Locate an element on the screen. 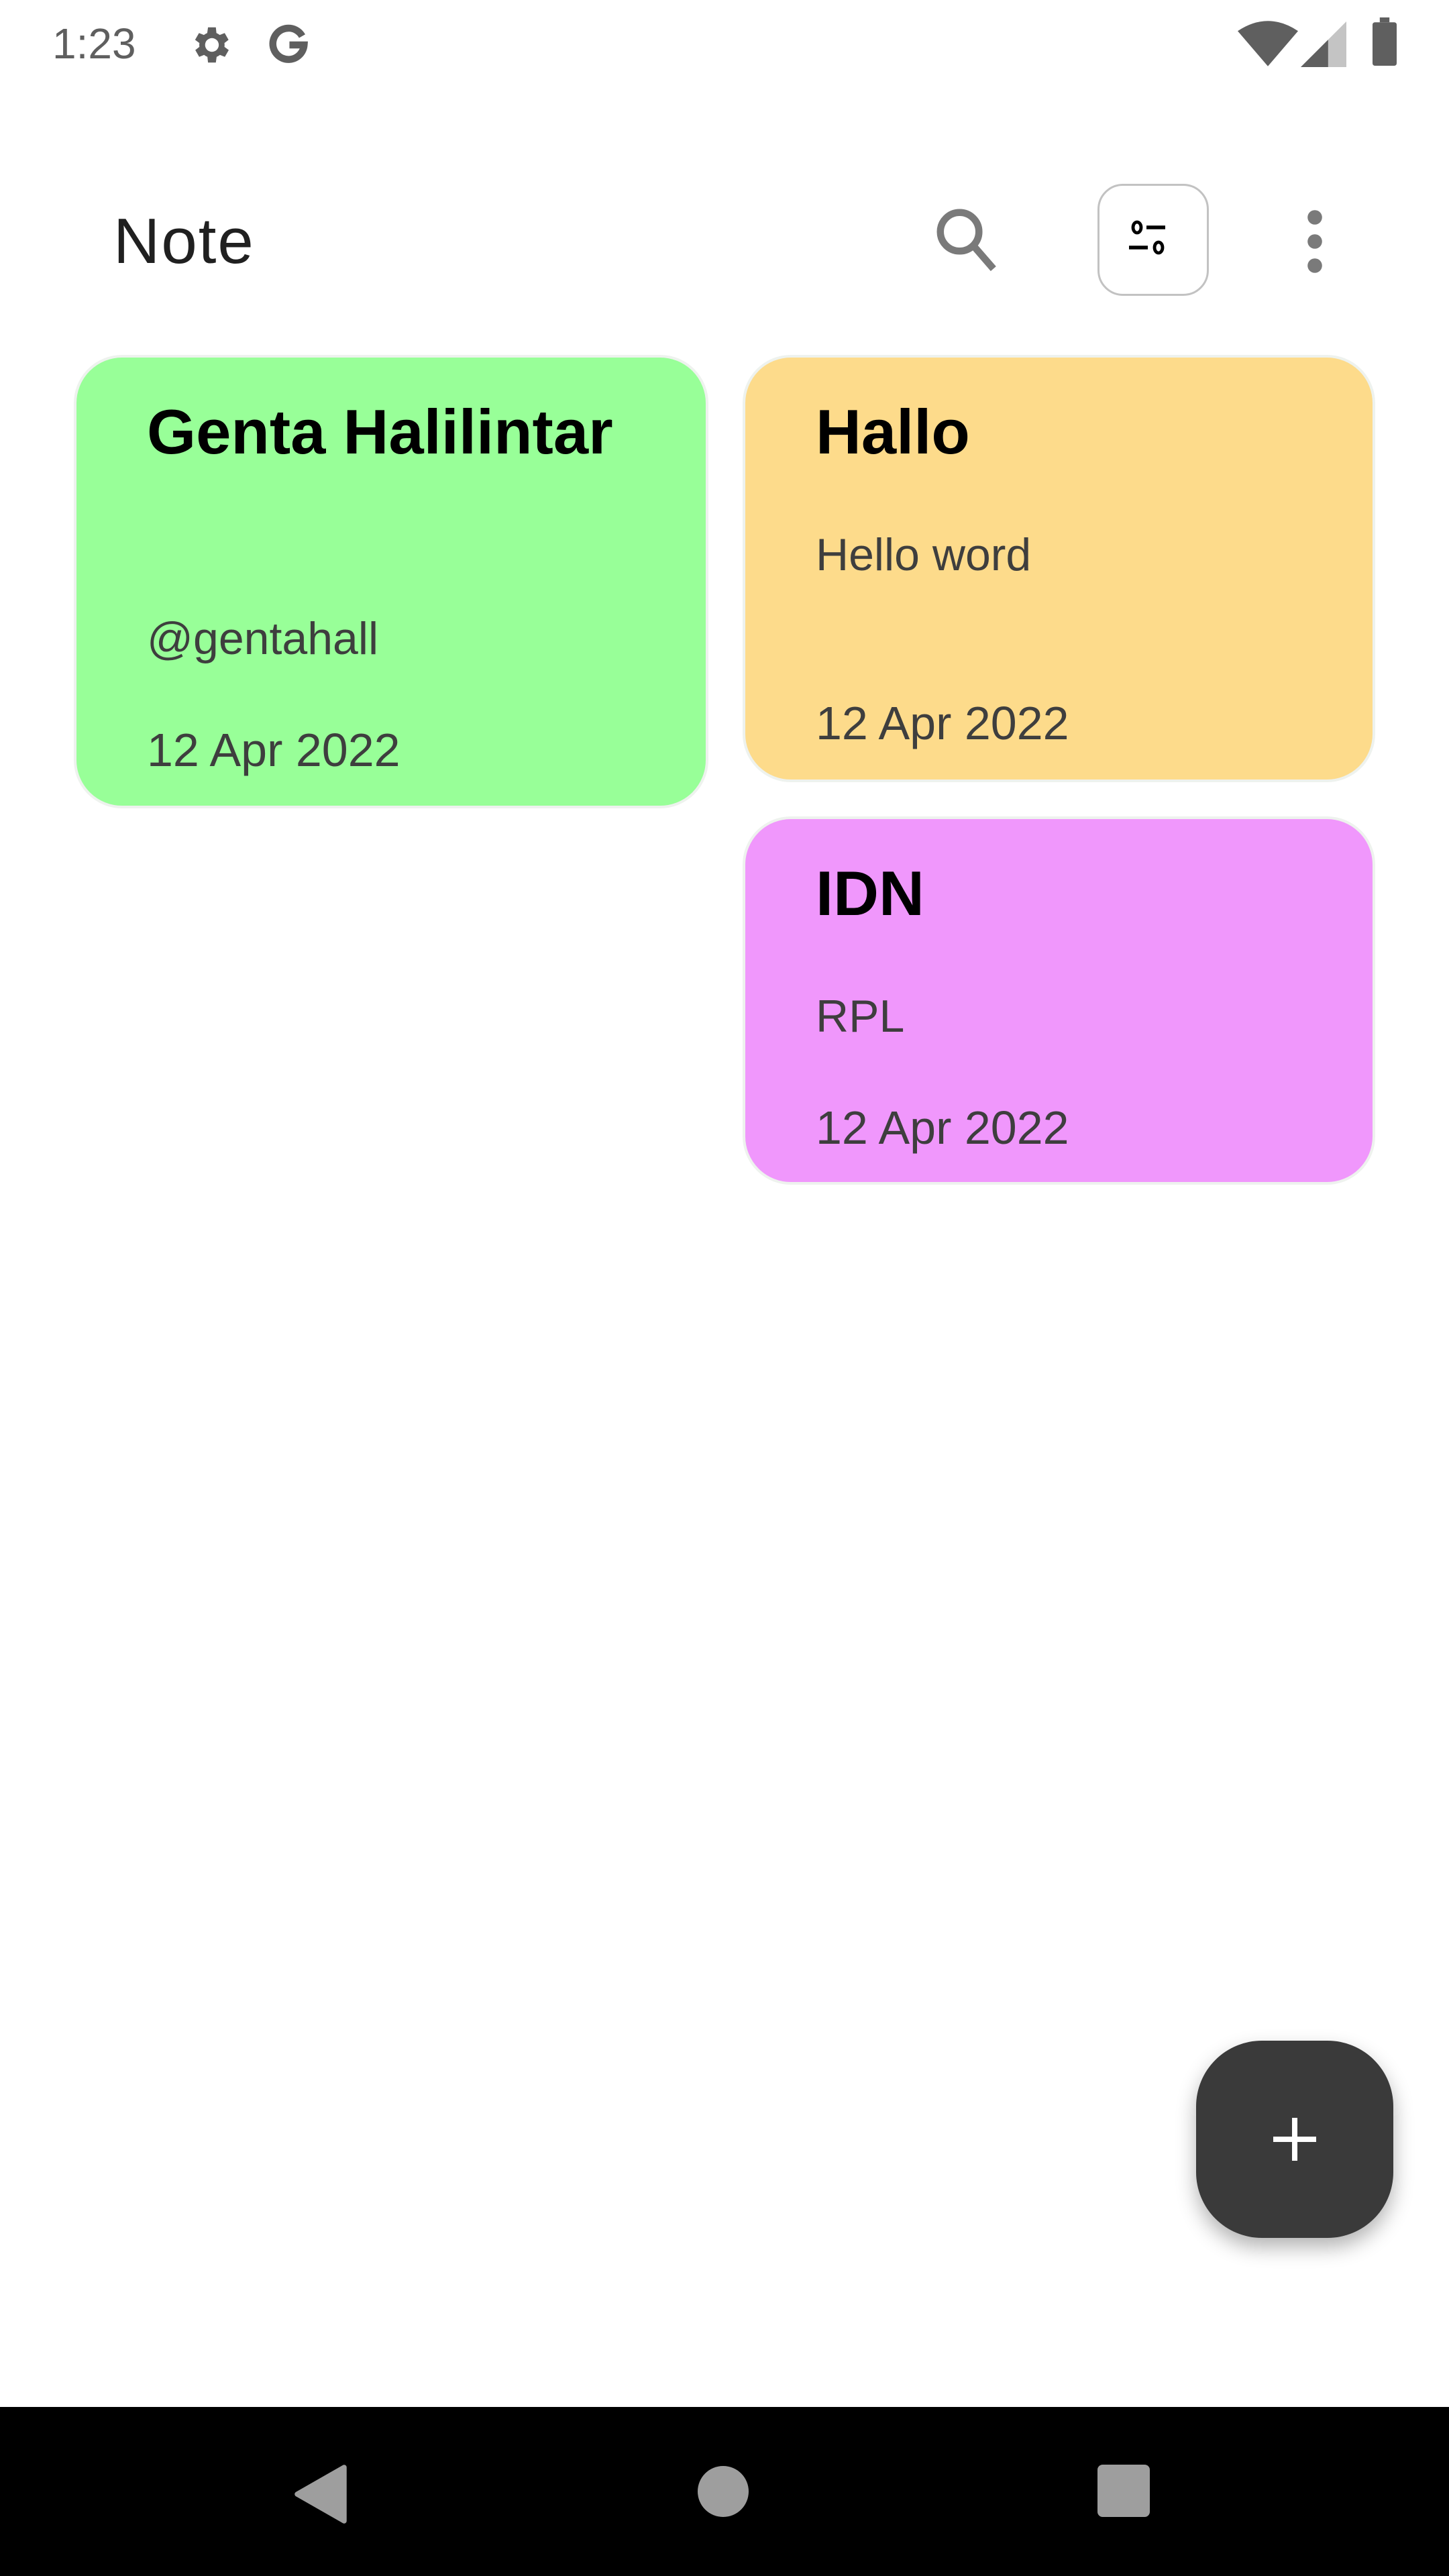  note-card: Hallo Hello word 12 Apr 2022 is located at coordinates (1059, 568).